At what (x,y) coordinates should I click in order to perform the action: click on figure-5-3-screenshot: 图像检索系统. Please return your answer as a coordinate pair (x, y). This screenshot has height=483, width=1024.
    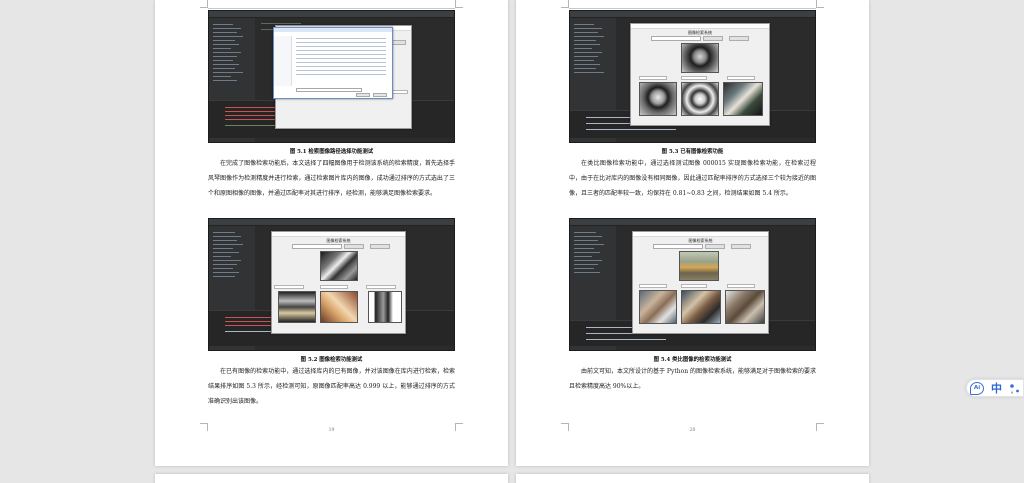
    Looking at the image, I should click on (692, 76).